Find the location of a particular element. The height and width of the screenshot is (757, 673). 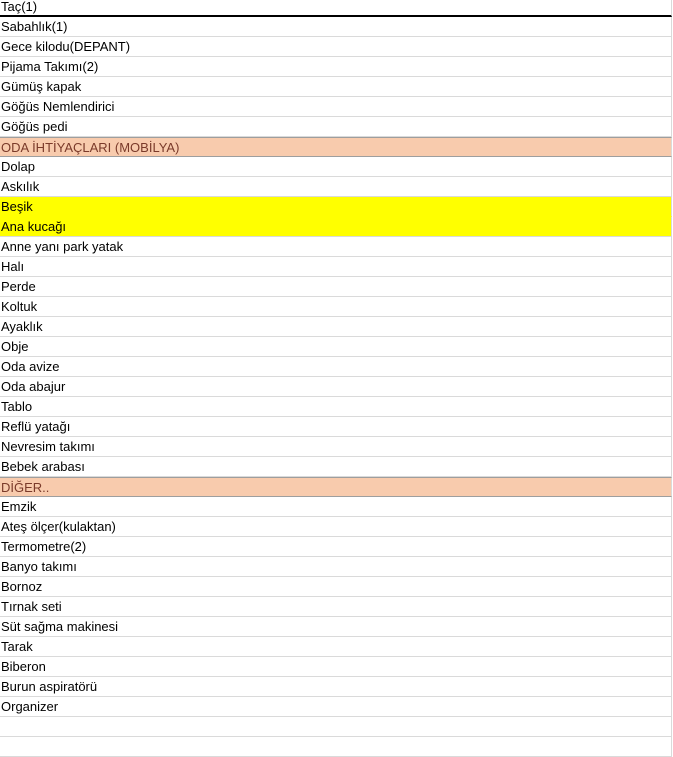

sheet-cell: Göğüs pedi is located at coordinates (336, 127).